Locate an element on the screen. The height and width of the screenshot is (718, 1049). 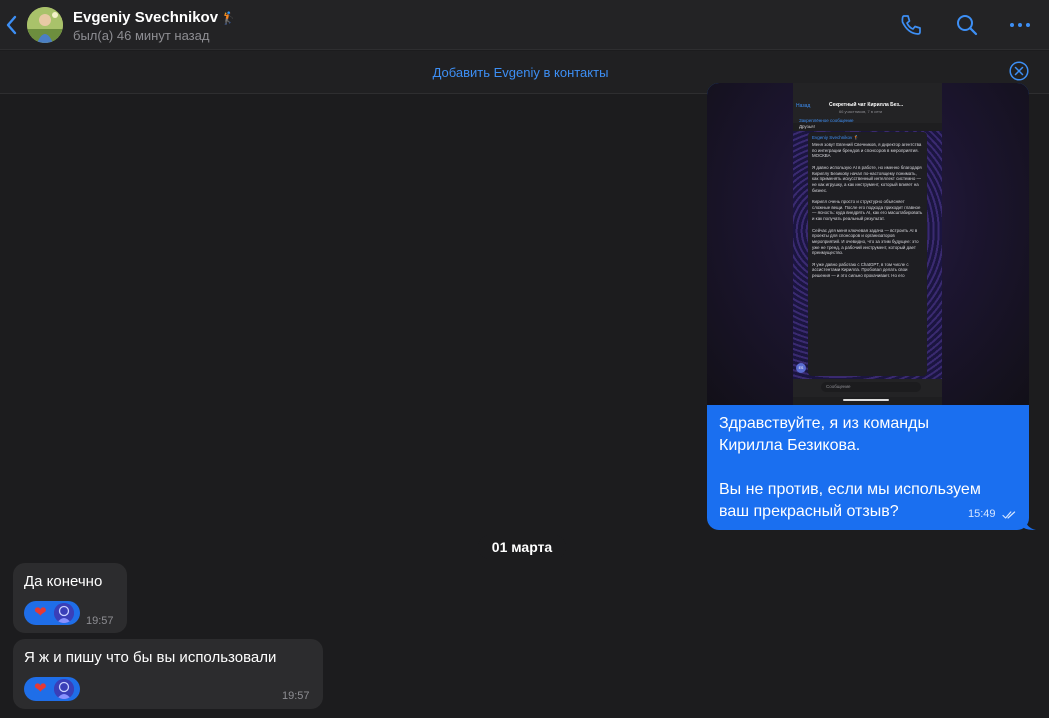
golfer-emoji-icon: 🏌 is located at coordinates (229, 18).